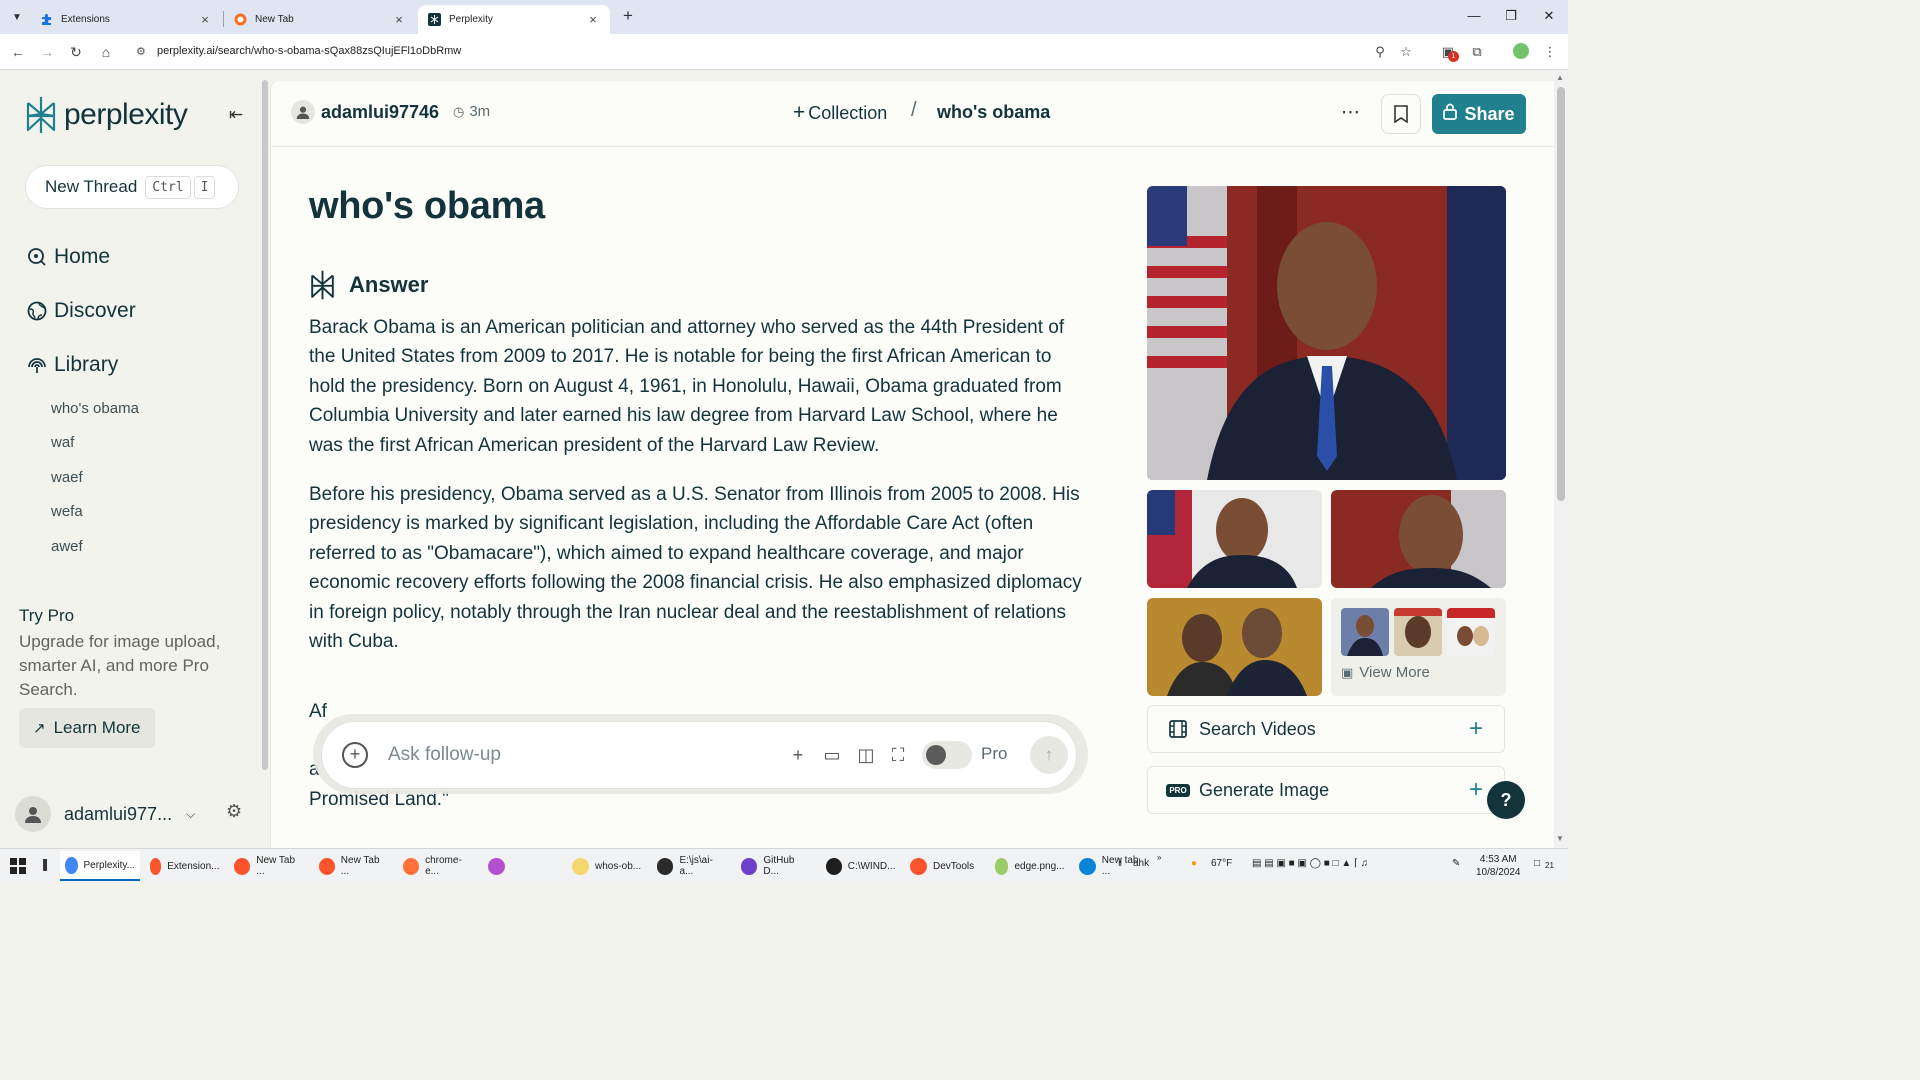 The width and height of the screenshot is (1920, 1080). Describe the element at coordinates (355, 755) in the screenshot. I see `attach-plus-circle-icon: +` at that location.